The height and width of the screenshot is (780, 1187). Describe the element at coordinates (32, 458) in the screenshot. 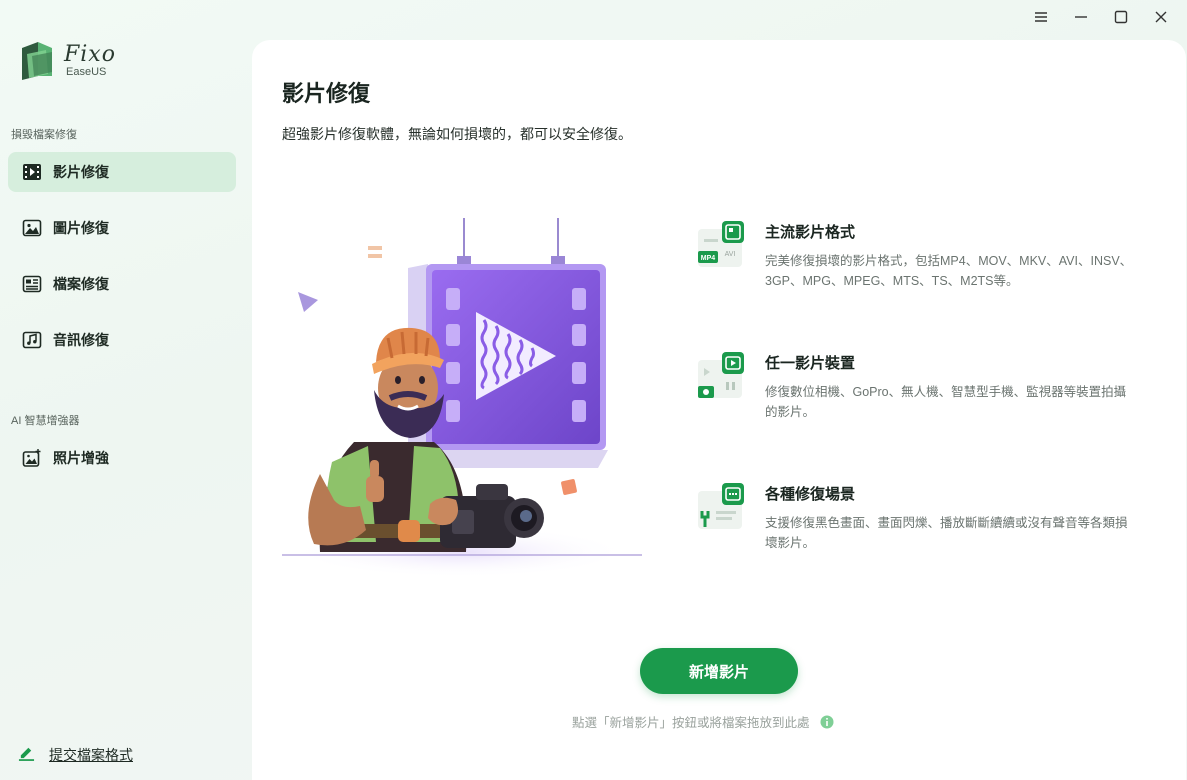

I see `photo-enhance-icon` at that location.